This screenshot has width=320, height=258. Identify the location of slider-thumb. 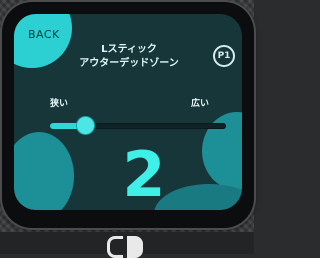
(85, 125).